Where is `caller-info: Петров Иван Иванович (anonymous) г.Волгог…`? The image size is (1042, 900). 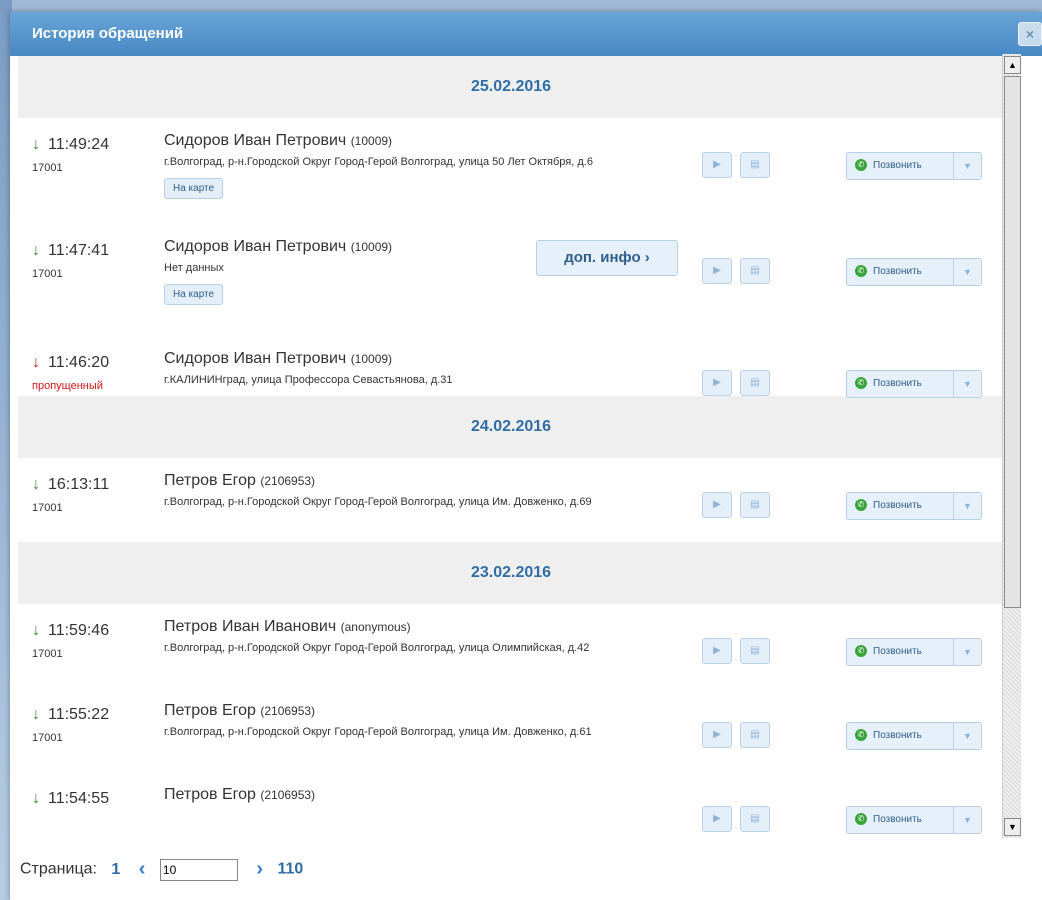 caller-info: Петров Иван Иванович (anonymous) г.Волгог… is located at coordinates (384, 637).